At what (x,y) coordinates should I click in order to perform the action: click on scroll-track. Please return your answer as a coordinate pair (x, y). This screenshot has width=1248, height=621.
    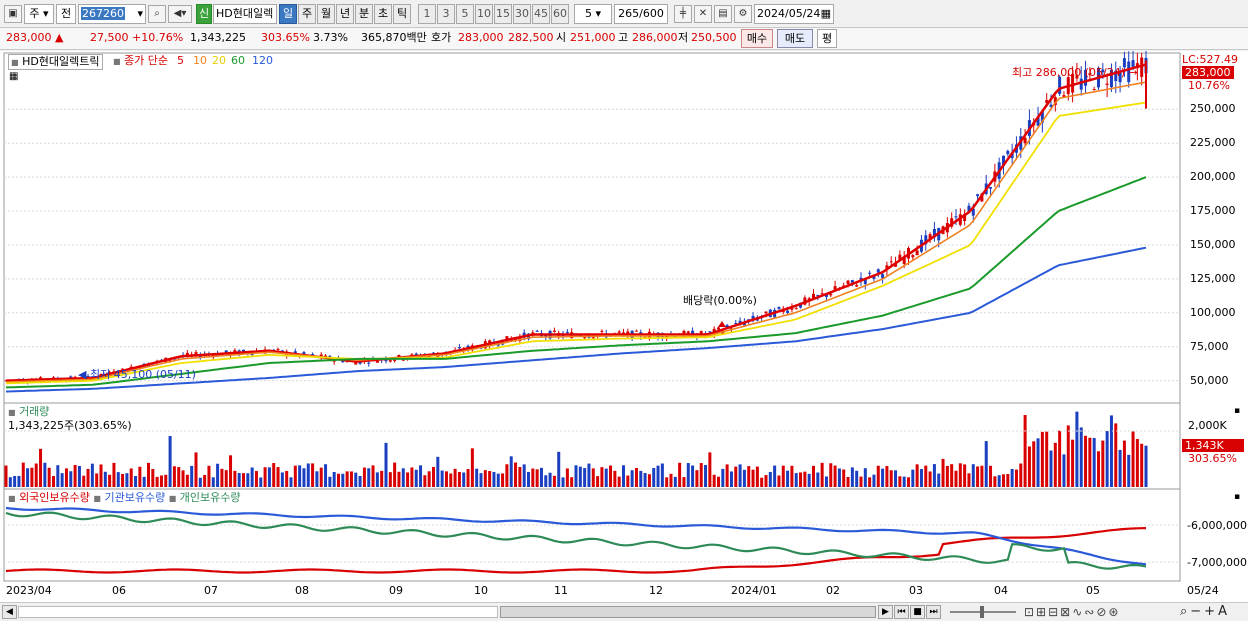
    Looking at the image, I should click on (258, 612).